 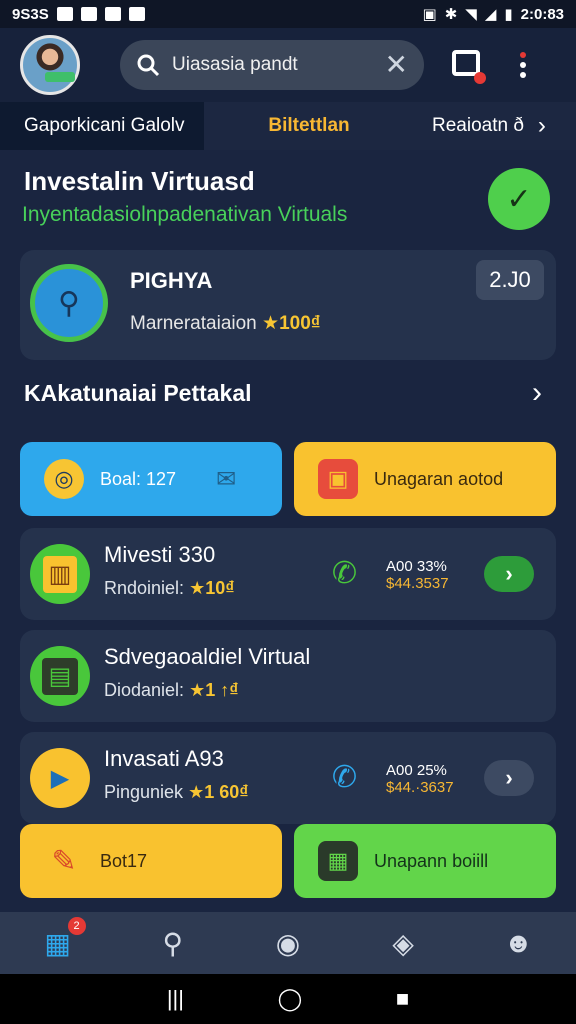 I want to click on search-icon: ⚲, so click(x=173, y=943).